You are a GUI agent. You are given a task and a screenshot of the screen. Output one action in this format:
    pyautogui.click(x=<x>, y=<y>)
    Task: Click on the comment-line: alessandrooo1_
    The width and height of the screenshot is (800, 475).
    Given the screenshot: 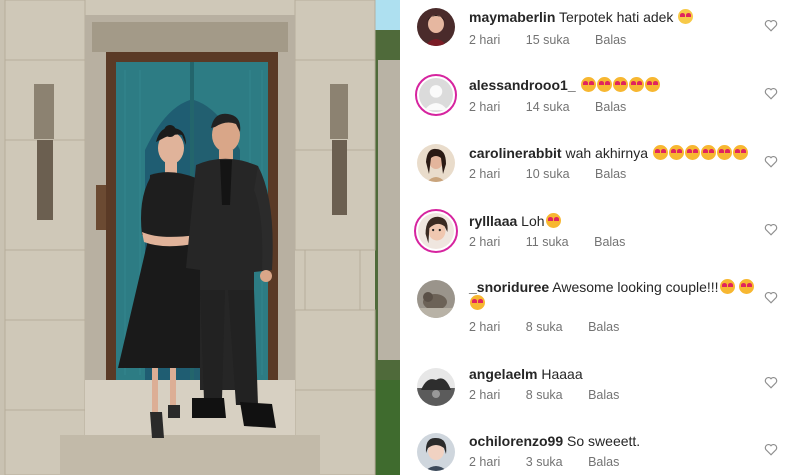 What is the action you would take?
    pyautogui.click(x=614, y=85)
    